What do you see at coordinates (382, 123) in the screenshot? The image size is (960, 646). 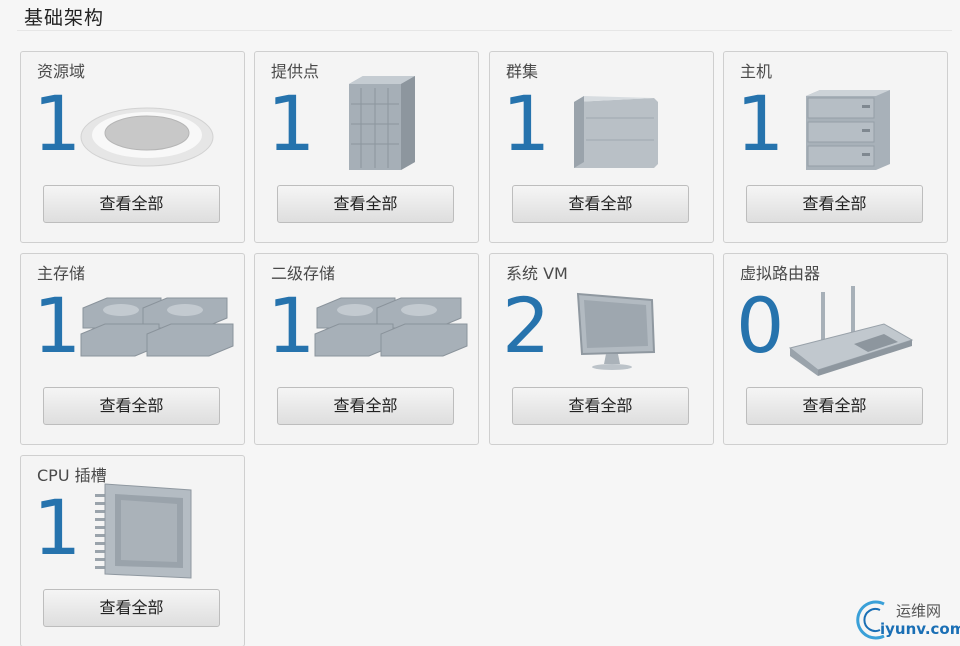 I see `pod-icon` at bounding box center [382, 123].